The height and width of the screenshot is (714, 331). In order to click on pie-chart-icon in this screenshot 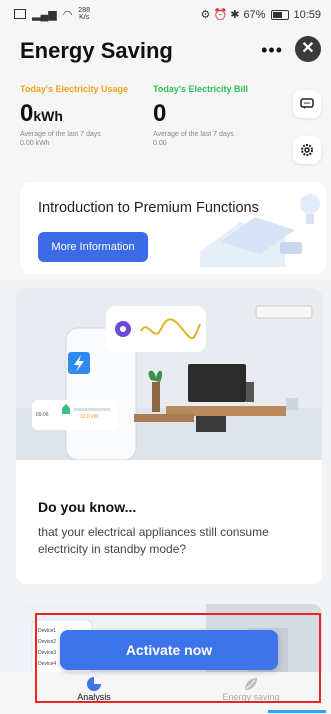, I will do `click(94, 684)`.